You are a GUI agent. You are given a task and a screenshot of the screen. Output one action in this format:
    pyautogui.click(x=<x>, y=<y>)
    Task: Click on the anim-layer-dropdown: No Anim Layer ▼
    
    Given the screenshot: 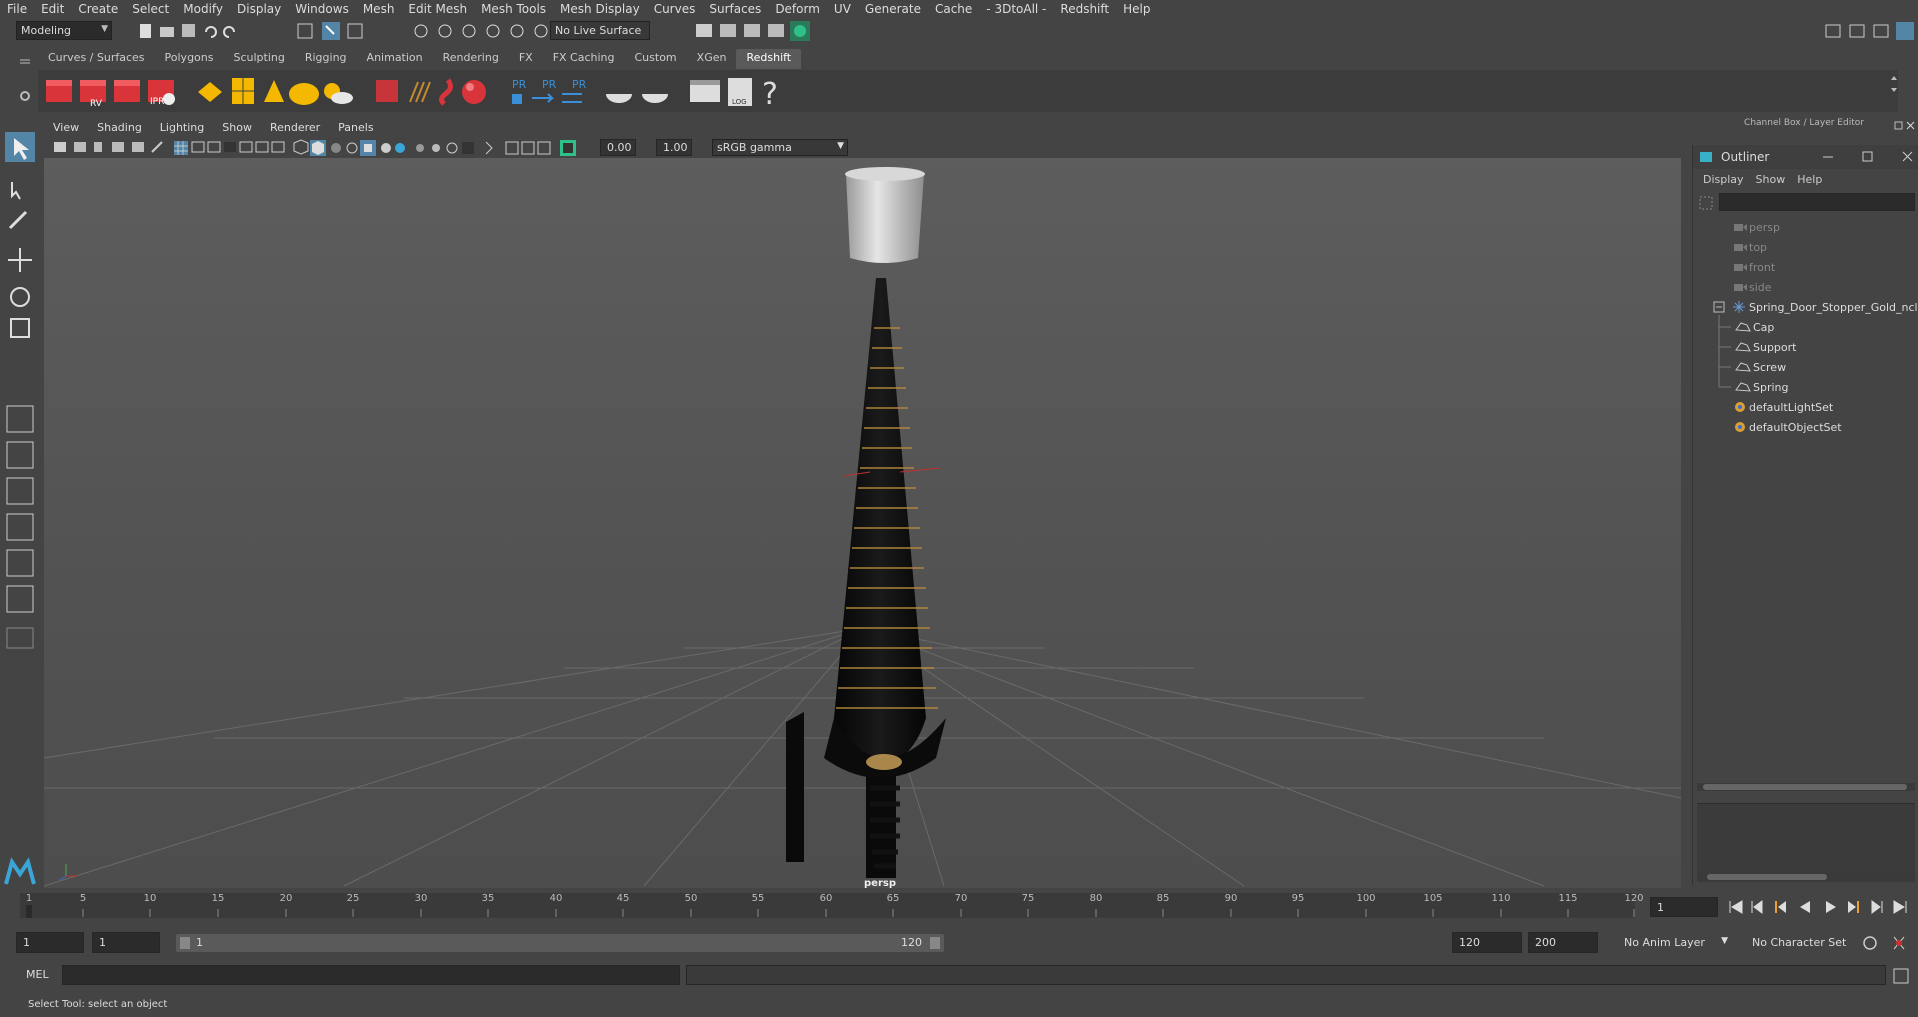 What is the action you would take?
    pyautogui.click(x=1675, y=942)
    